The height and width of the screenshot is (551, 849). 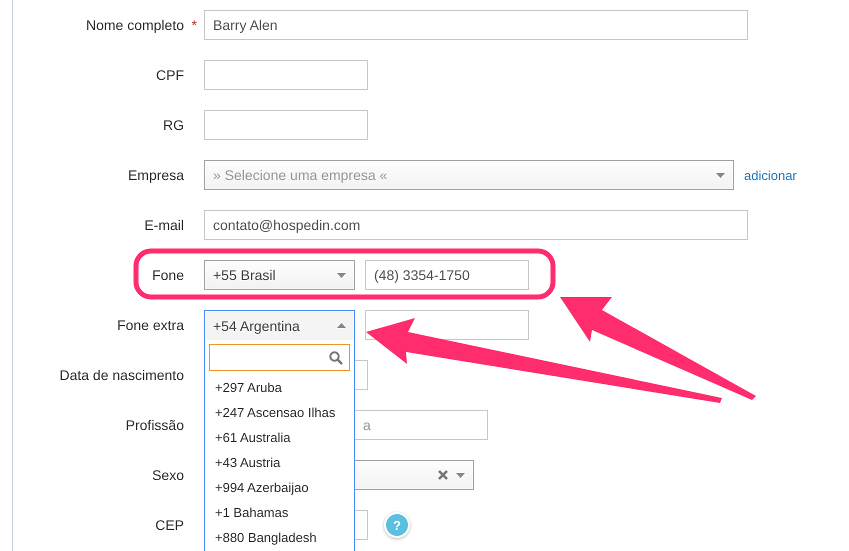 What do you see at coordinates (169, 525) in the screenshot?
I see `field-label: CEP` at bounding box center [169, 525].